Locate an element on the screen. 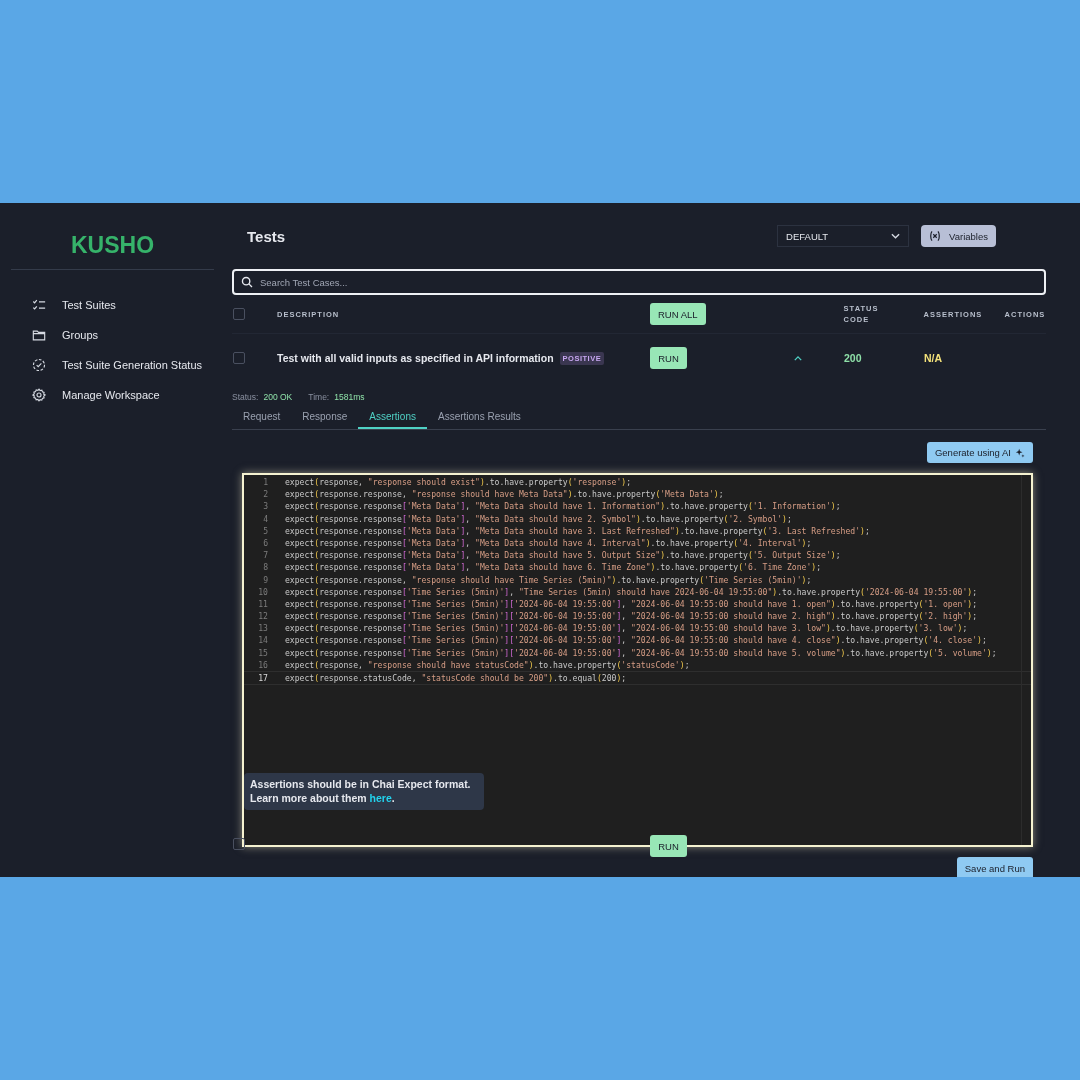 This screenshot has width=1080, height=1080. line-number: 12 is located at coordinates (262, 616).